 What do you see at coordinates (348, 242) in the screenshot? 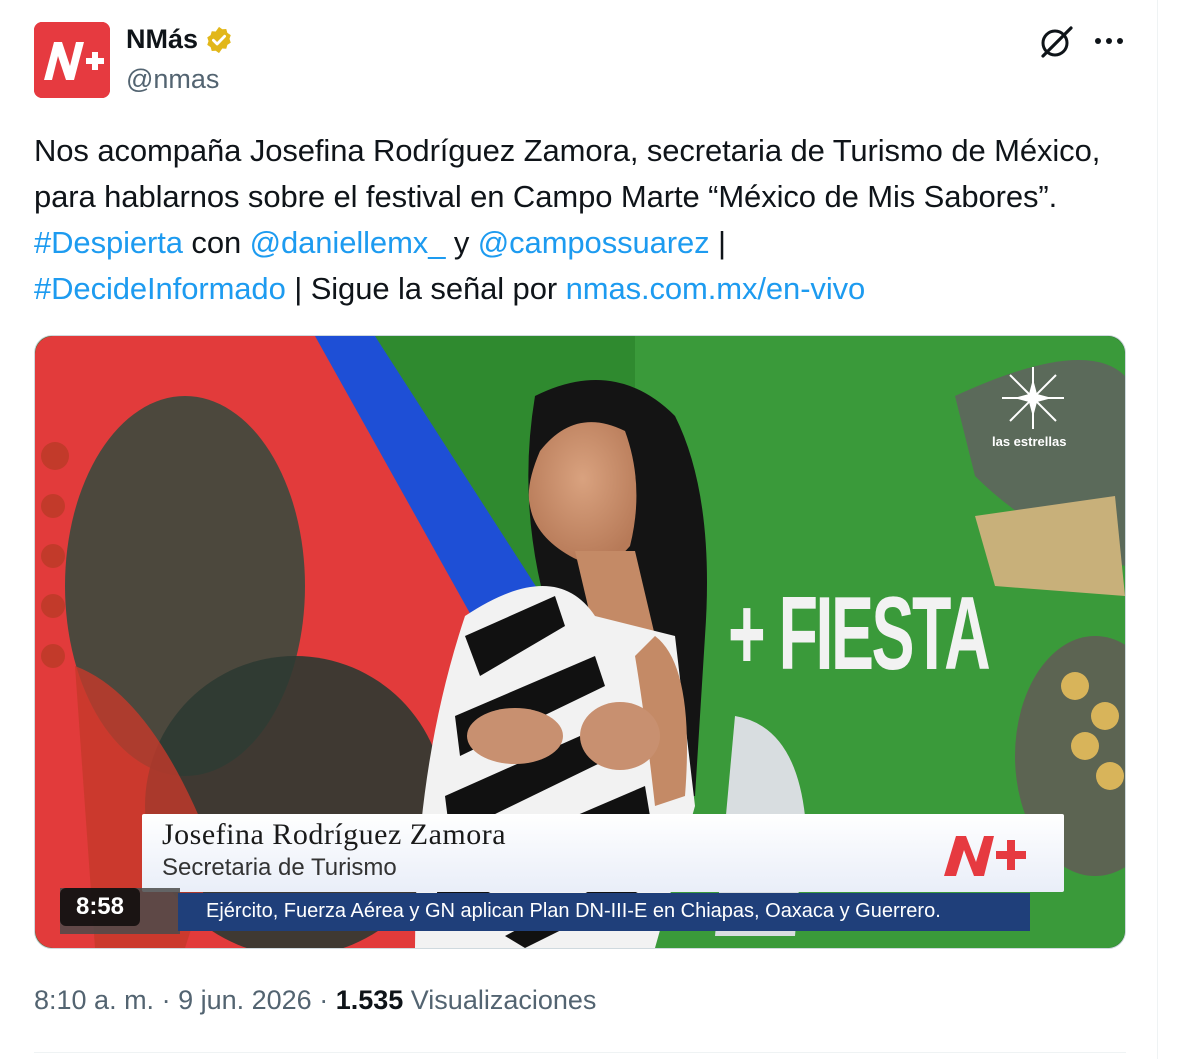
I see `mention-daniellemx: @daniellemx_` at bounding box center [348, 242].